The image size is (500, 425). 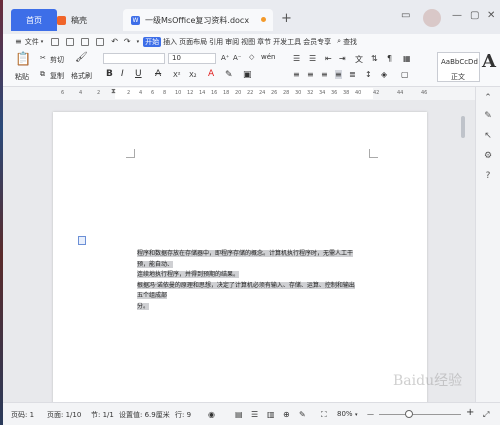 What do you see at coordinates (359, 59) in the screenshot?
I see `chinese-layout-icon: 文` at bounding box center [359, 59].